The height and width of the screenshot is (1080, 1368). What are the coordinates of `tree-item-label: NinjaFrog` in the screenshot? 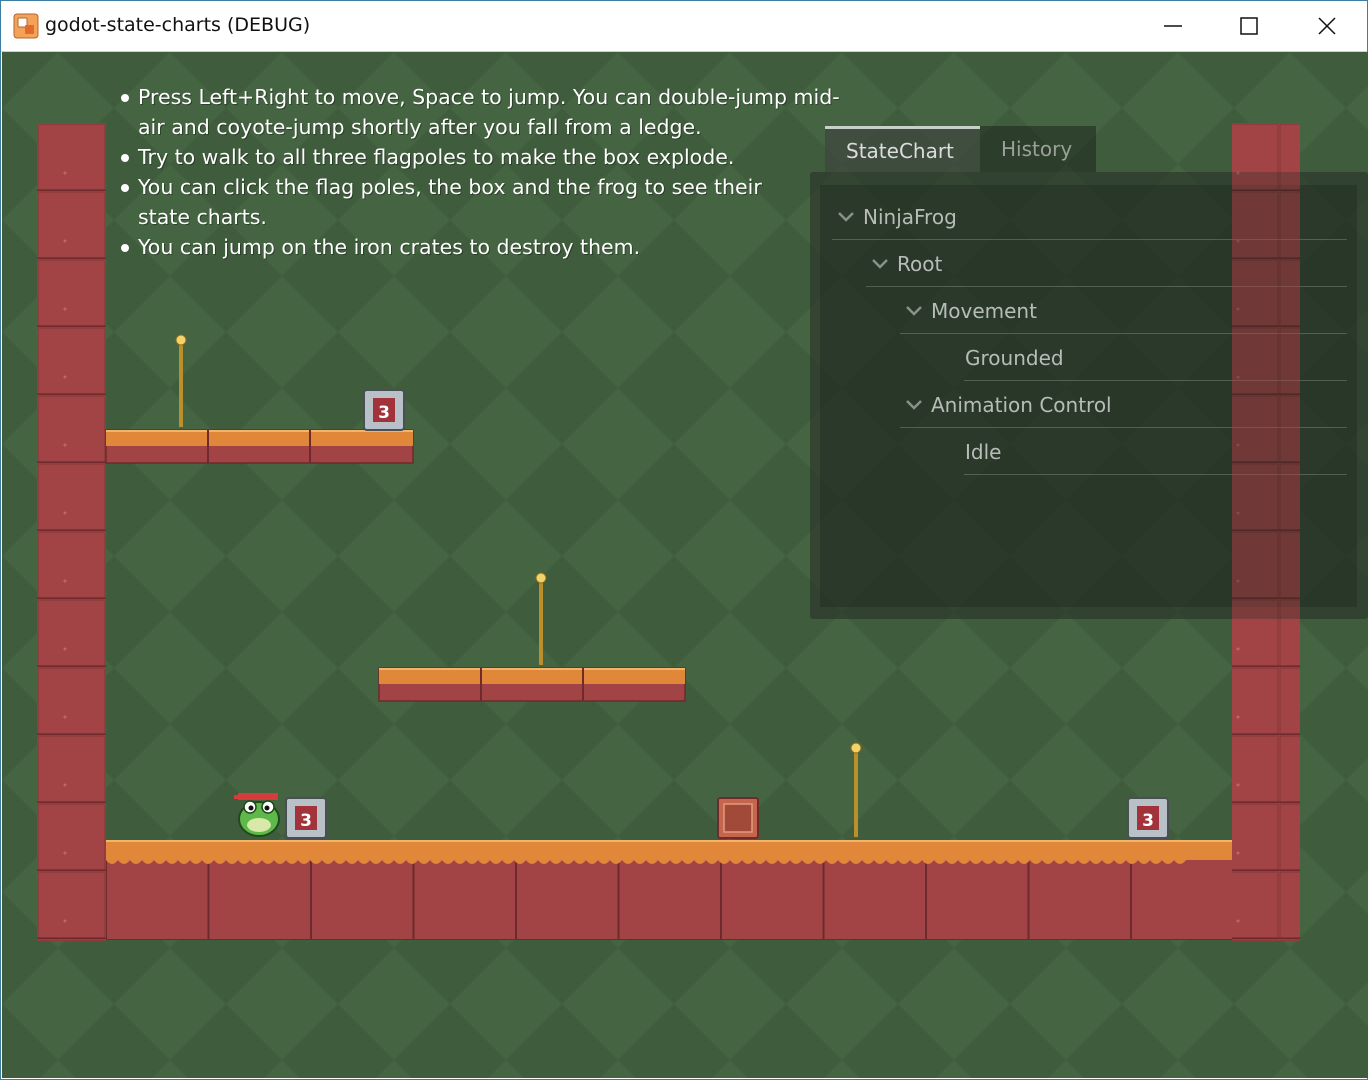 It's located at (910, 216).